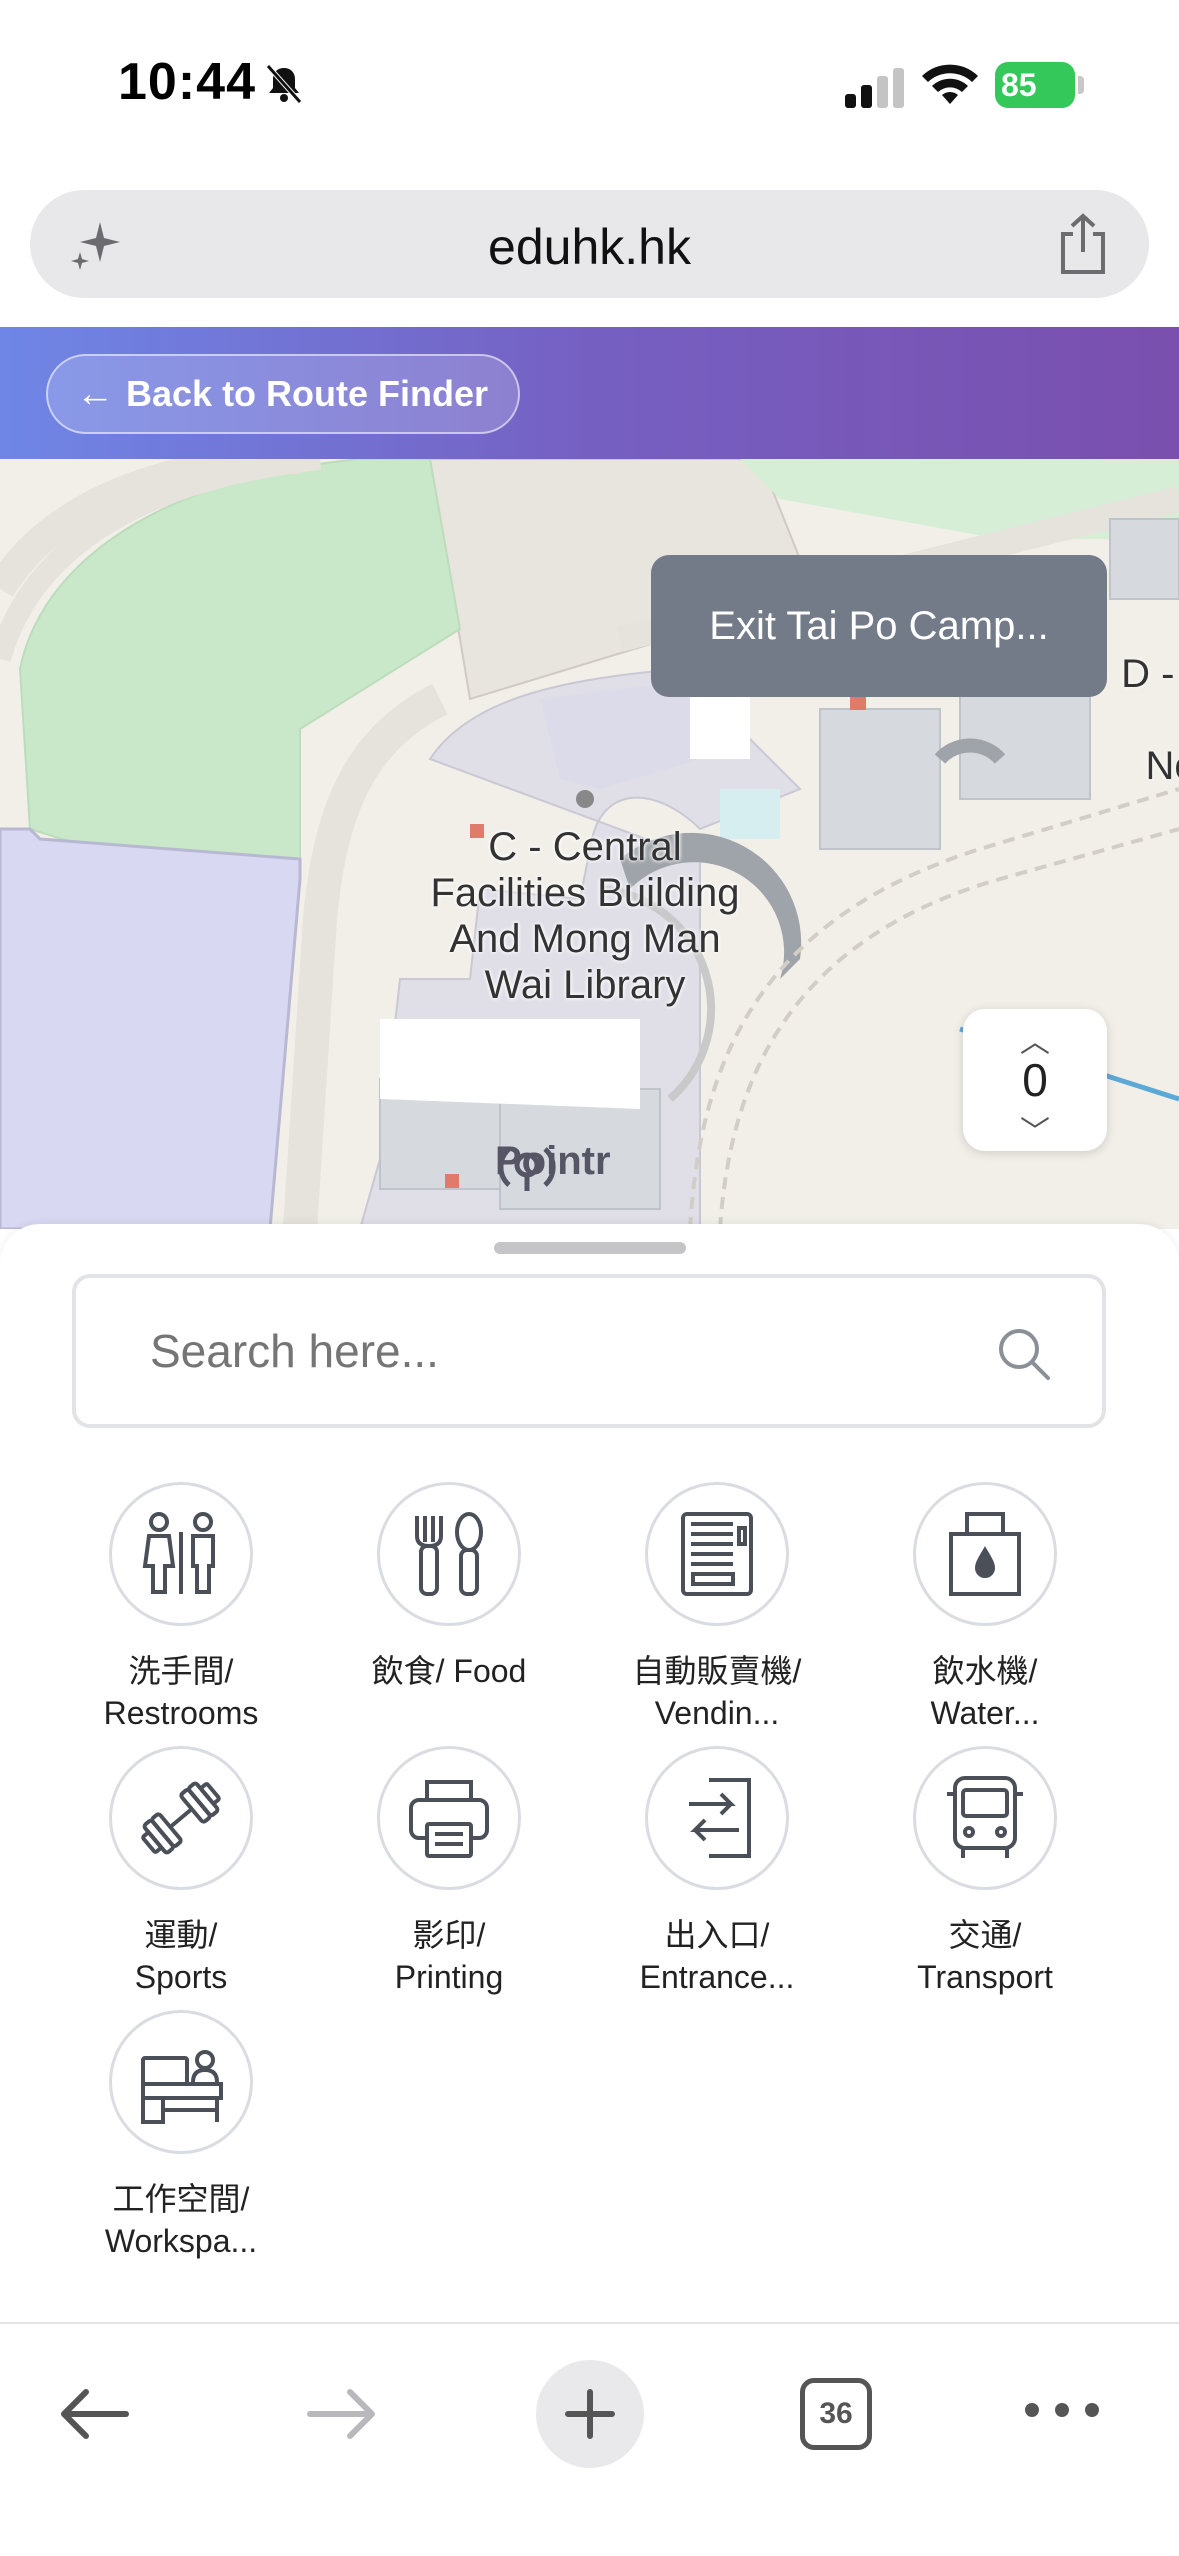  What do you see at coordinates (717, 1554) in the screenshot?
I see `vending-machine-icon` at bounding box center [717, 1554].